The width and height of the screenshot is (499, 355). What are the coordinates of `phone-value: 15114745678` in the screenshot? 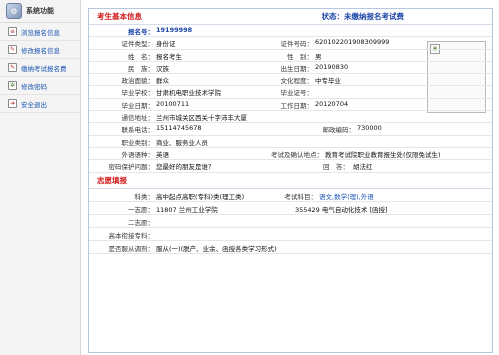 It's located at (179, 128).